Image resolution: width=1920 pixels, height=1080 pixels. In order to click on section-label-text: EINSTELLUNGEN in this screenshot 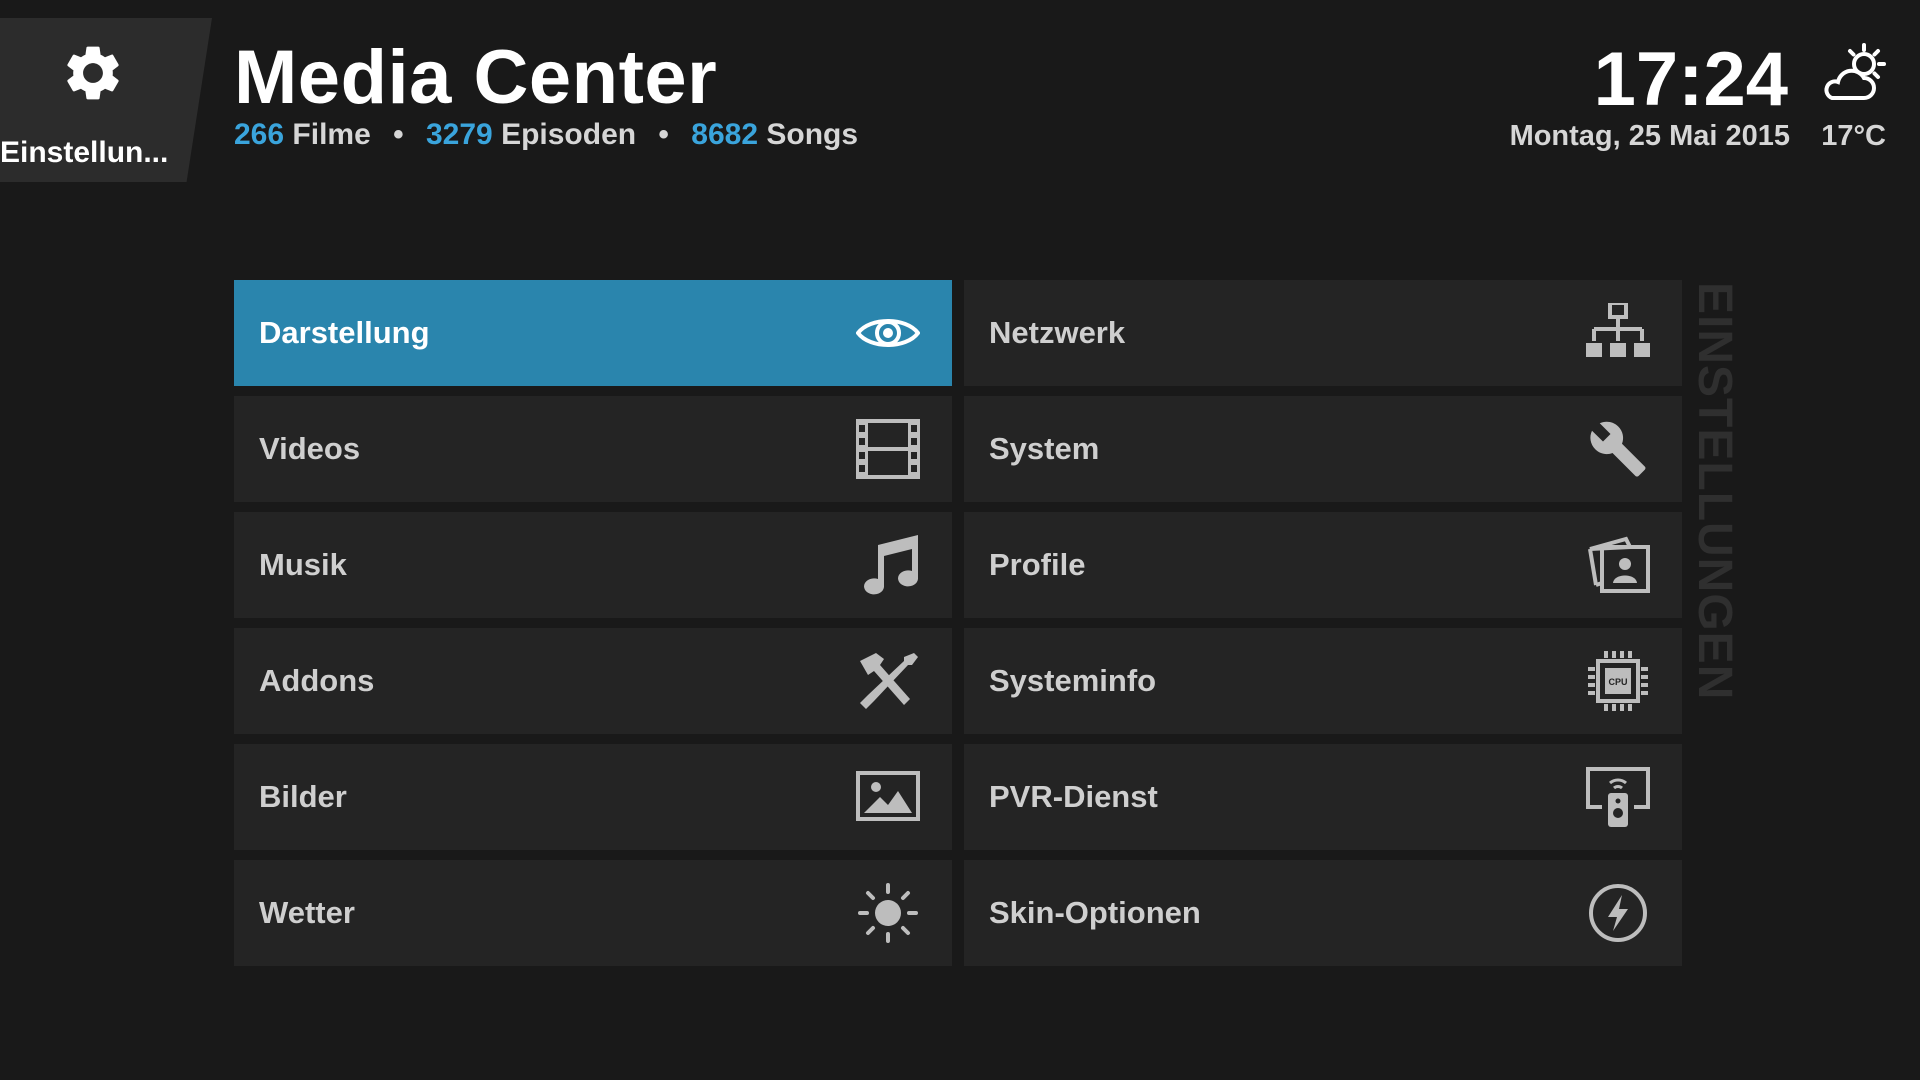, I will do `click(1714, 491)`.